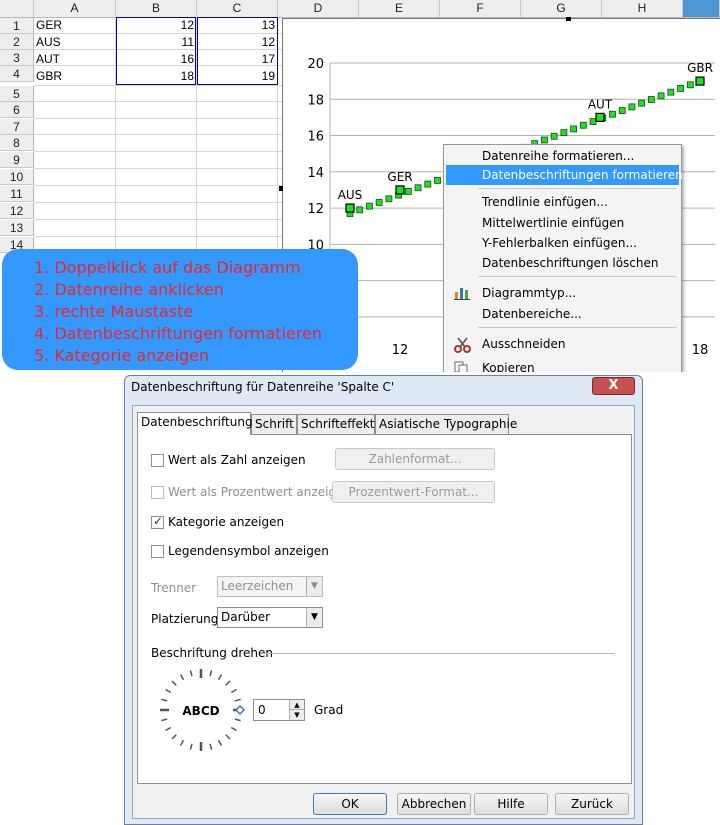 Image resolution: width=720 pixels, height=825 pixels. Describe the element at coordinates (613, 386) in the screenshot. I see `close-button: X` at that location.